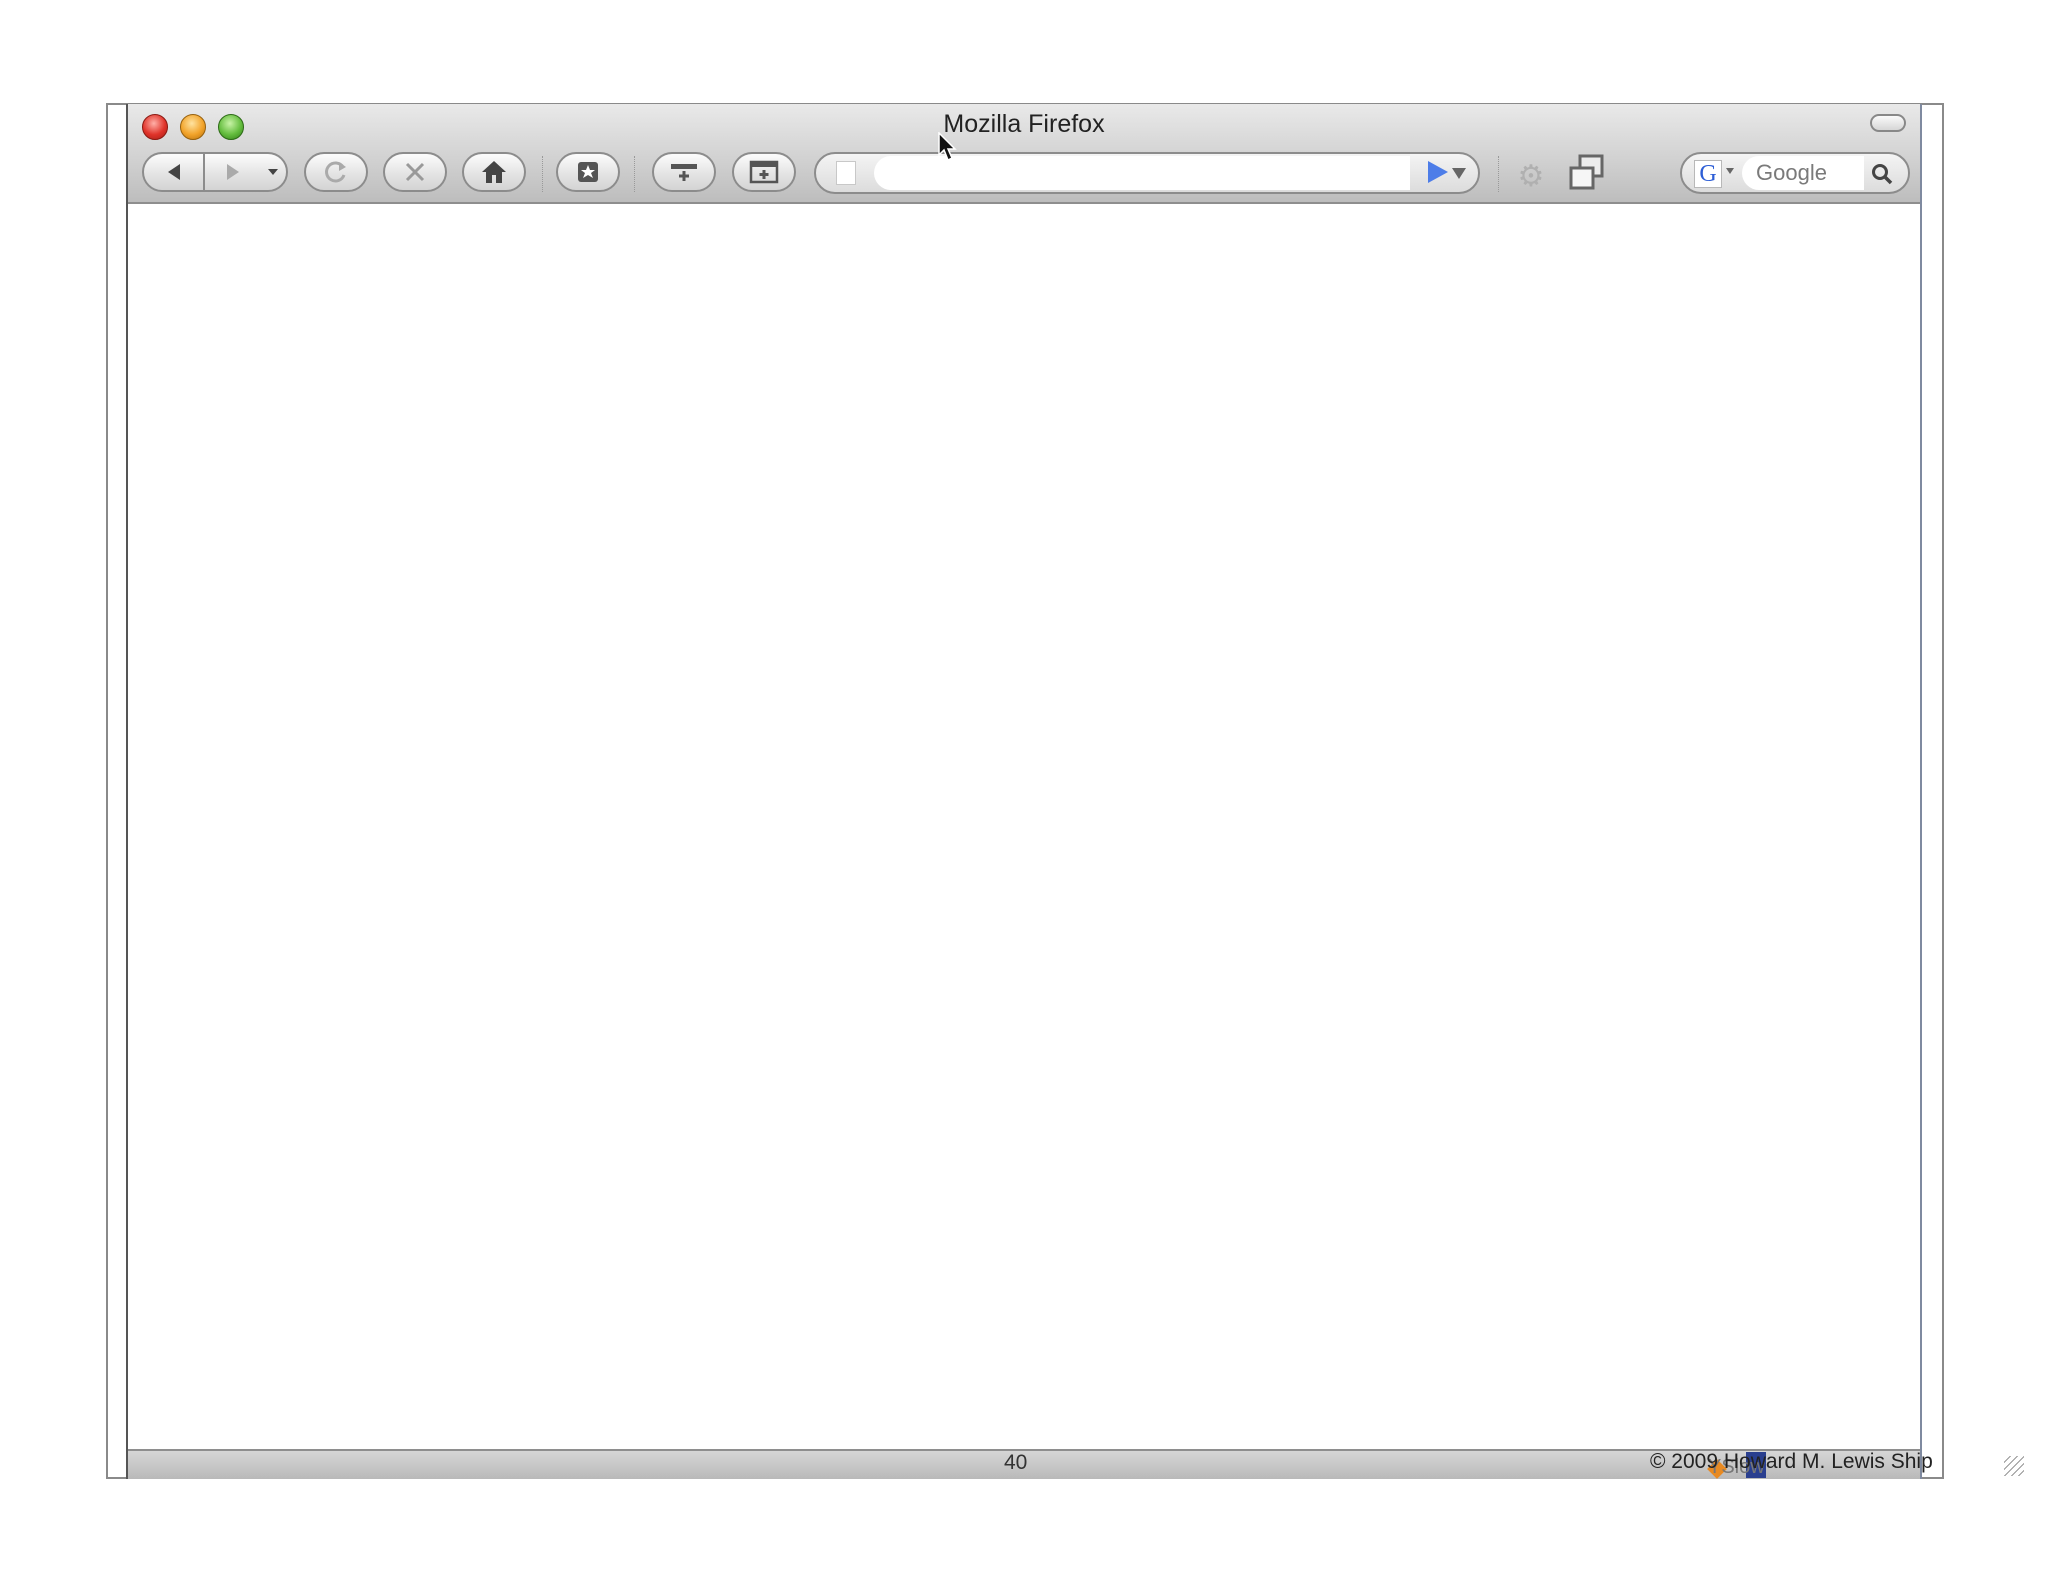 The height and width of the screenshot is (1582, 2048). What do you see at coordinates (1147, 173) in the screenshot?
I see `location-bar` at bounding box center [1147, 173].